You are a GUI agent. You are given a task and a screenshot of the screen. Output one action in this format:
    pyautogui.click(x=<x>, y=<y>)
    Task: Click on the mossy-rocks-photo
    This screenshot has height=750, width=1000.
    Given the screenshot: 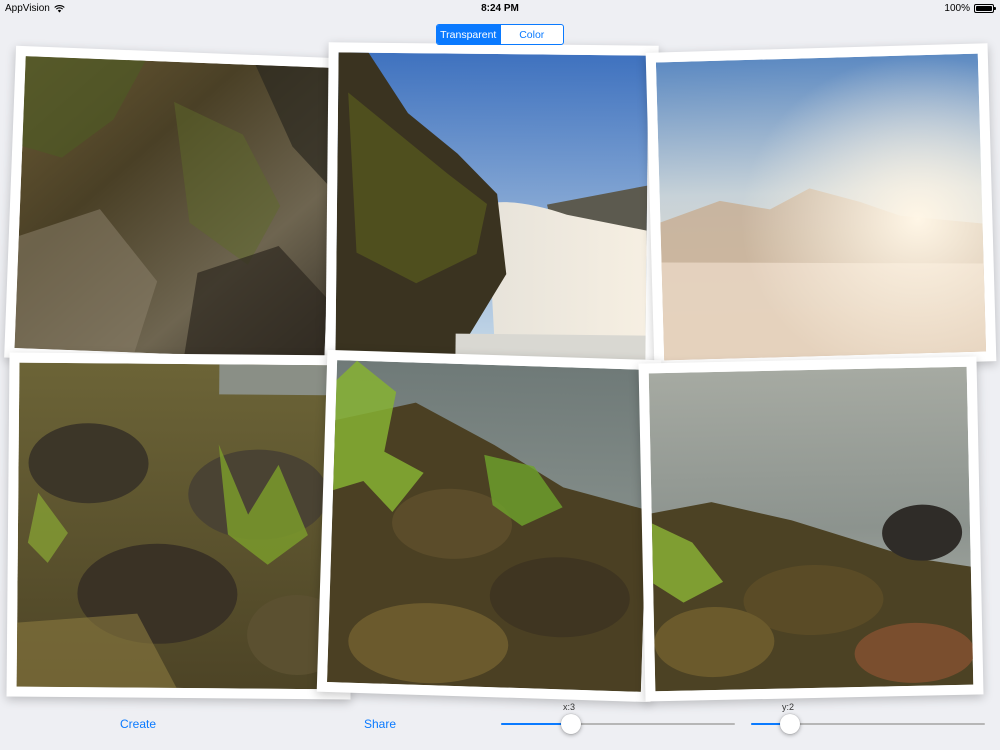 What is the action you would take?
    pyautogui.click(x=182, y=526)
    